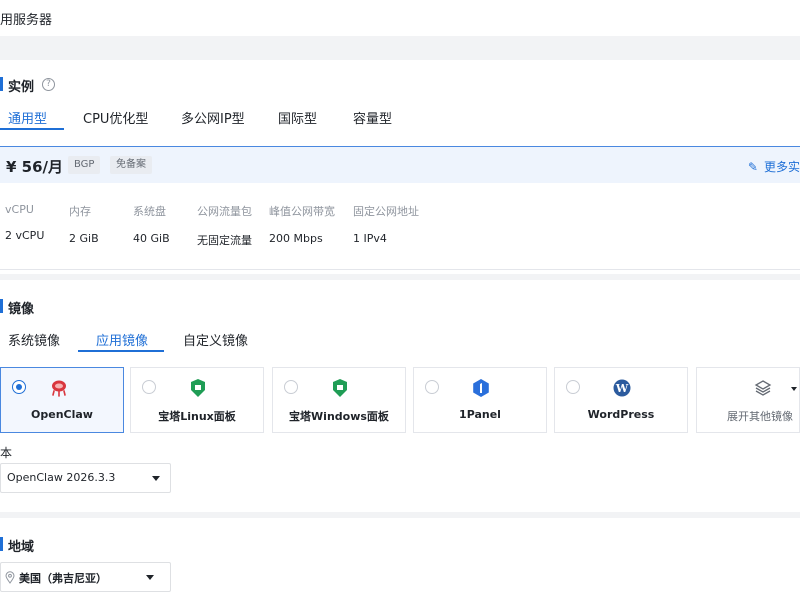 This screenshot has width=800, height=600. I want to click on more-instances-link: ✎ 更多实, so click(774, 166).